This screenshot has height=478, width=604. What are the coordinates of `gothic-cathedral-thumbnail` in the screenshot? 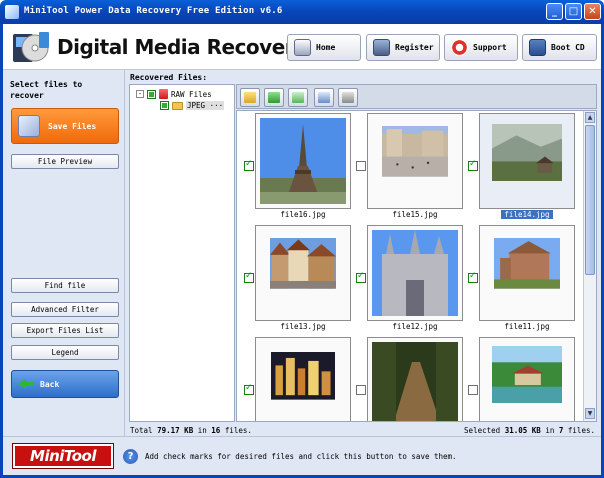 It's located at (415, 273).